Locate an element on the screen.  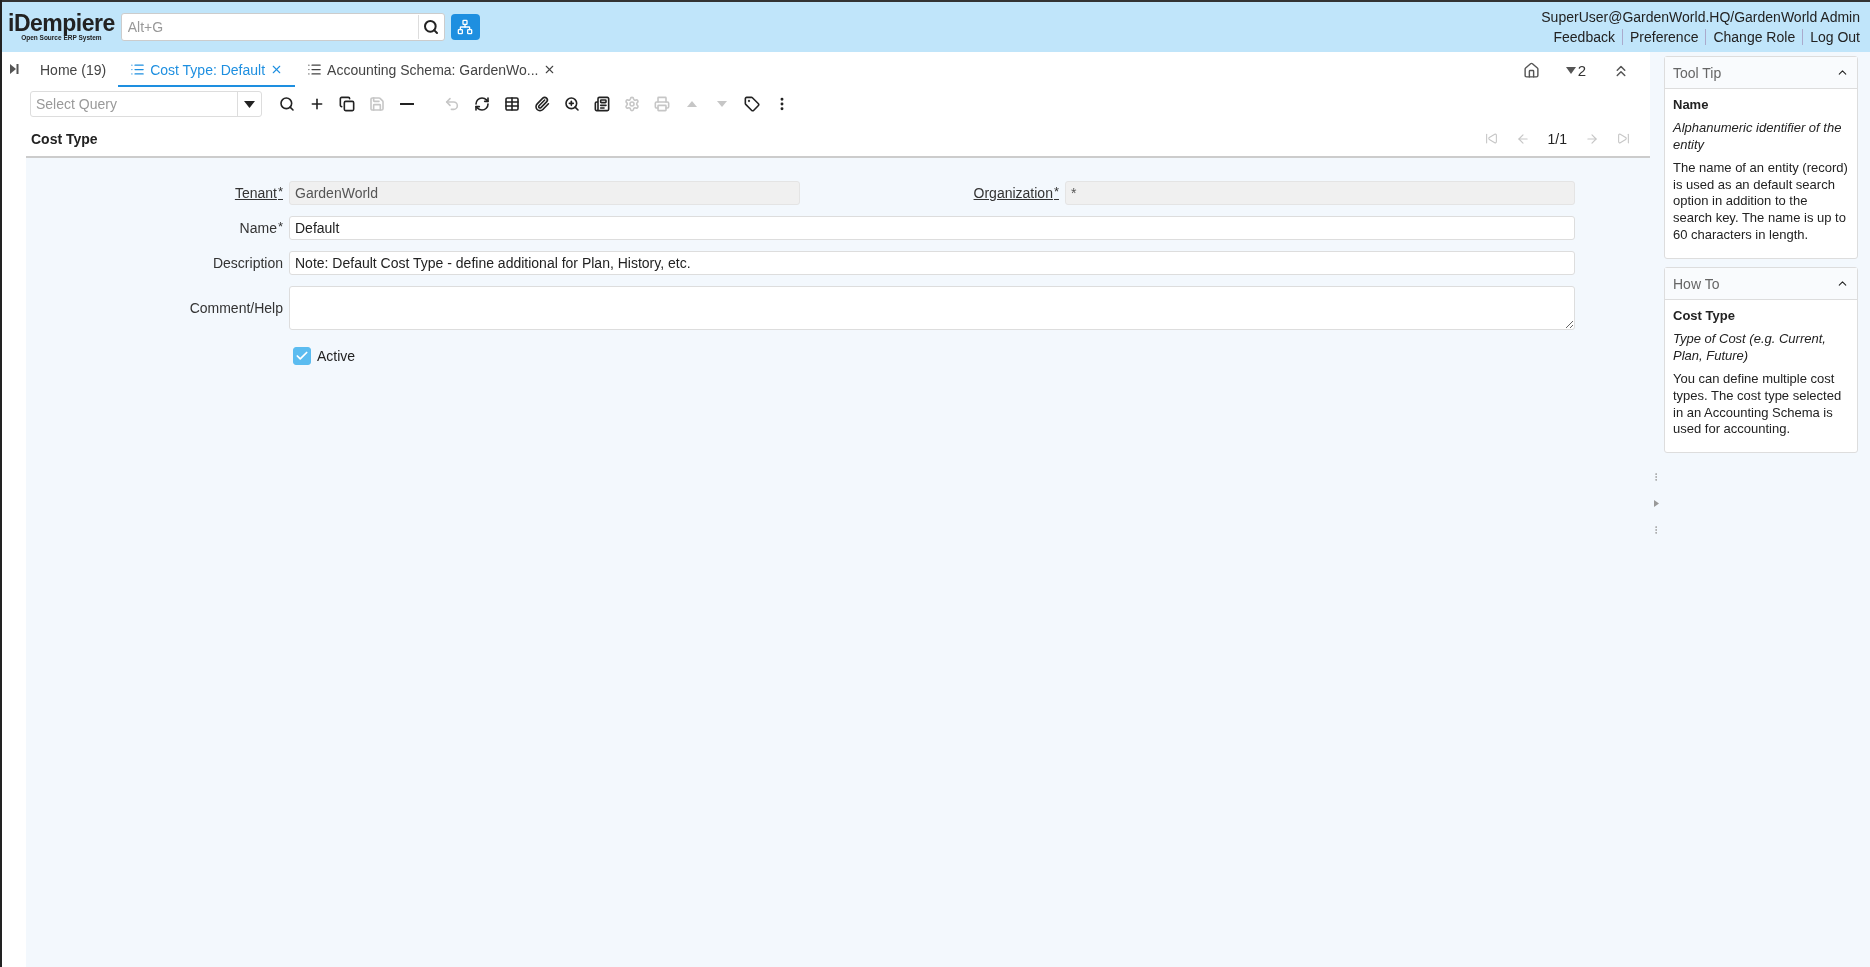
help-heading: Name is located at coordinates (1691, 105).